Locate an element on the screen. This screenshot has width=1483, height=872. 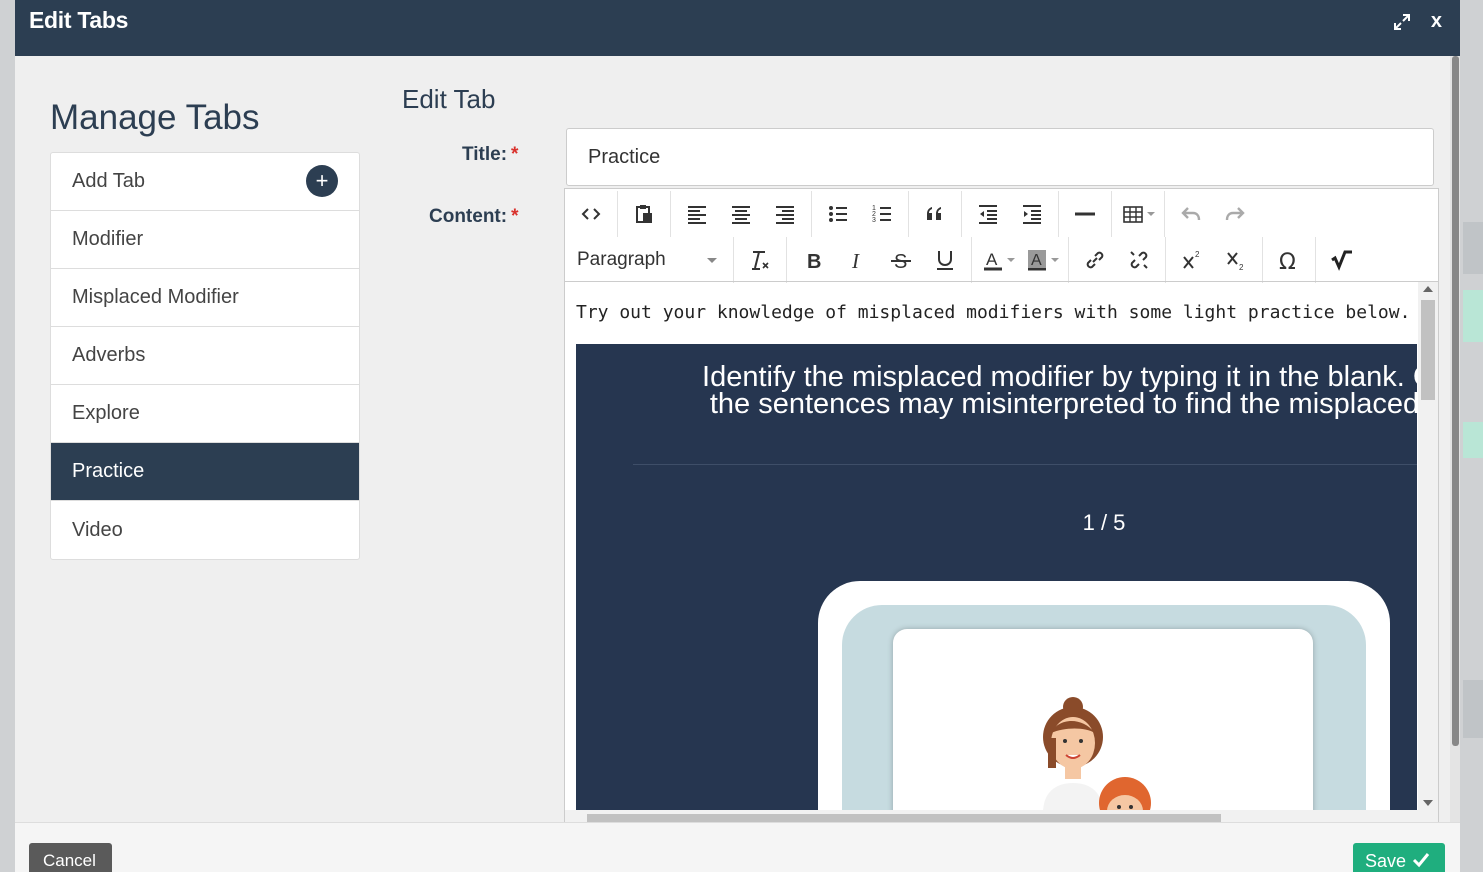
tab-item-video: Video is located at coordinates (205, 530).